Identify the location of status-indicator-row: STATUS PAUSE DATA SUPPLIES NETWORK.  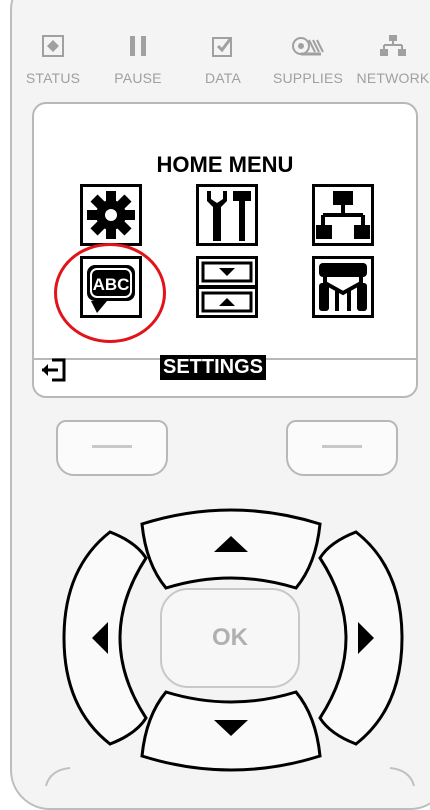
(228, 64).